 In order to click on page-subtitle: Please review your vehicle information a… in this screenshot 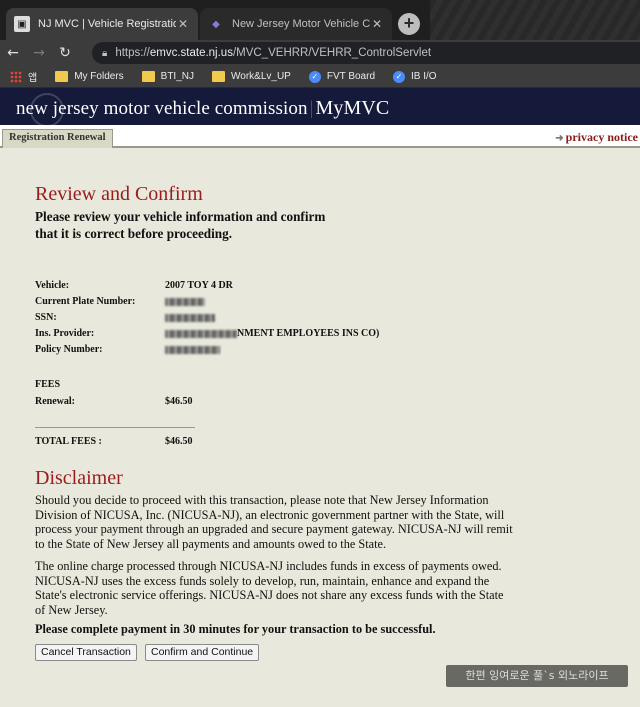, I will do `click(180, 225)`.